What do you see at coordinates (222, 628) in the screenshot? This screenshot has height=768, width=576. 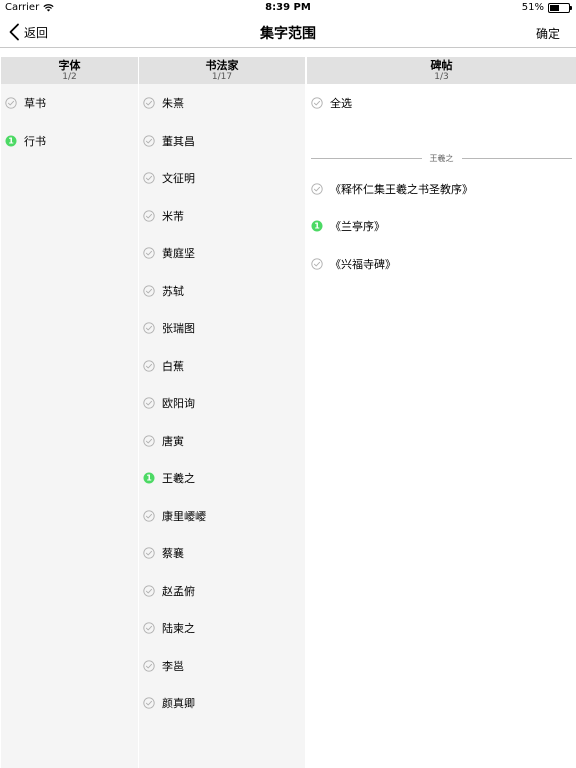 I see `artist-item: 陆柬之` at bounding box center [222, 628].